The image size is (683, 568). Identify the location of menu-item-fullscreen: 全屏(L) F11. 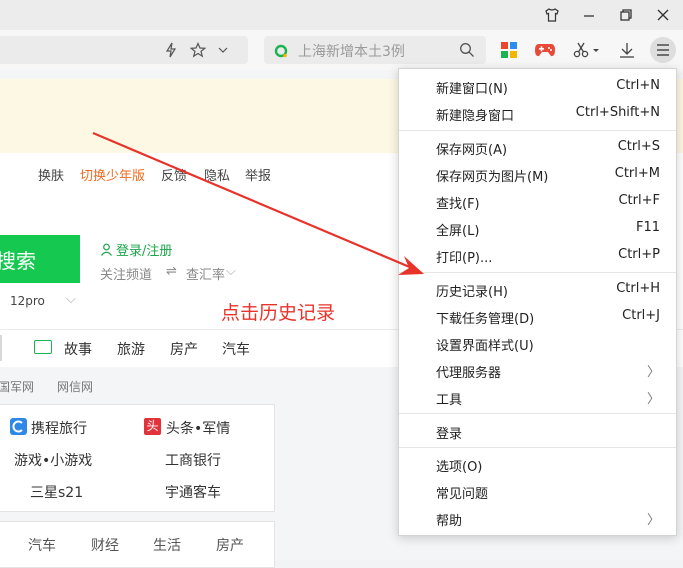
(537, 228).